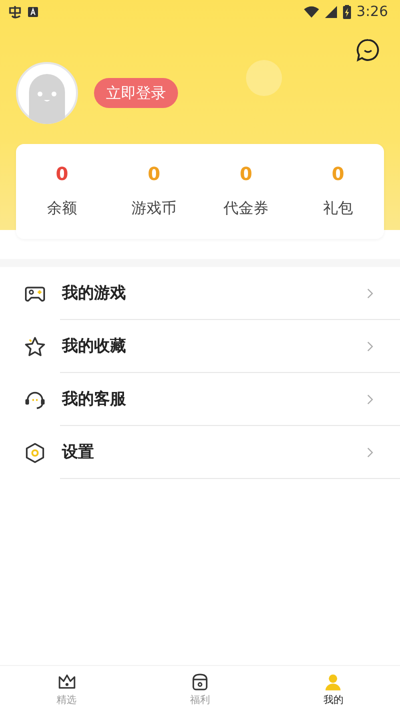 The width and height of the screenshot is (400, 712). What do you see at coordinates (200, 293) in the screenshot?
I see `menu-item: 我的游戏` at bounding box center [200, 293].